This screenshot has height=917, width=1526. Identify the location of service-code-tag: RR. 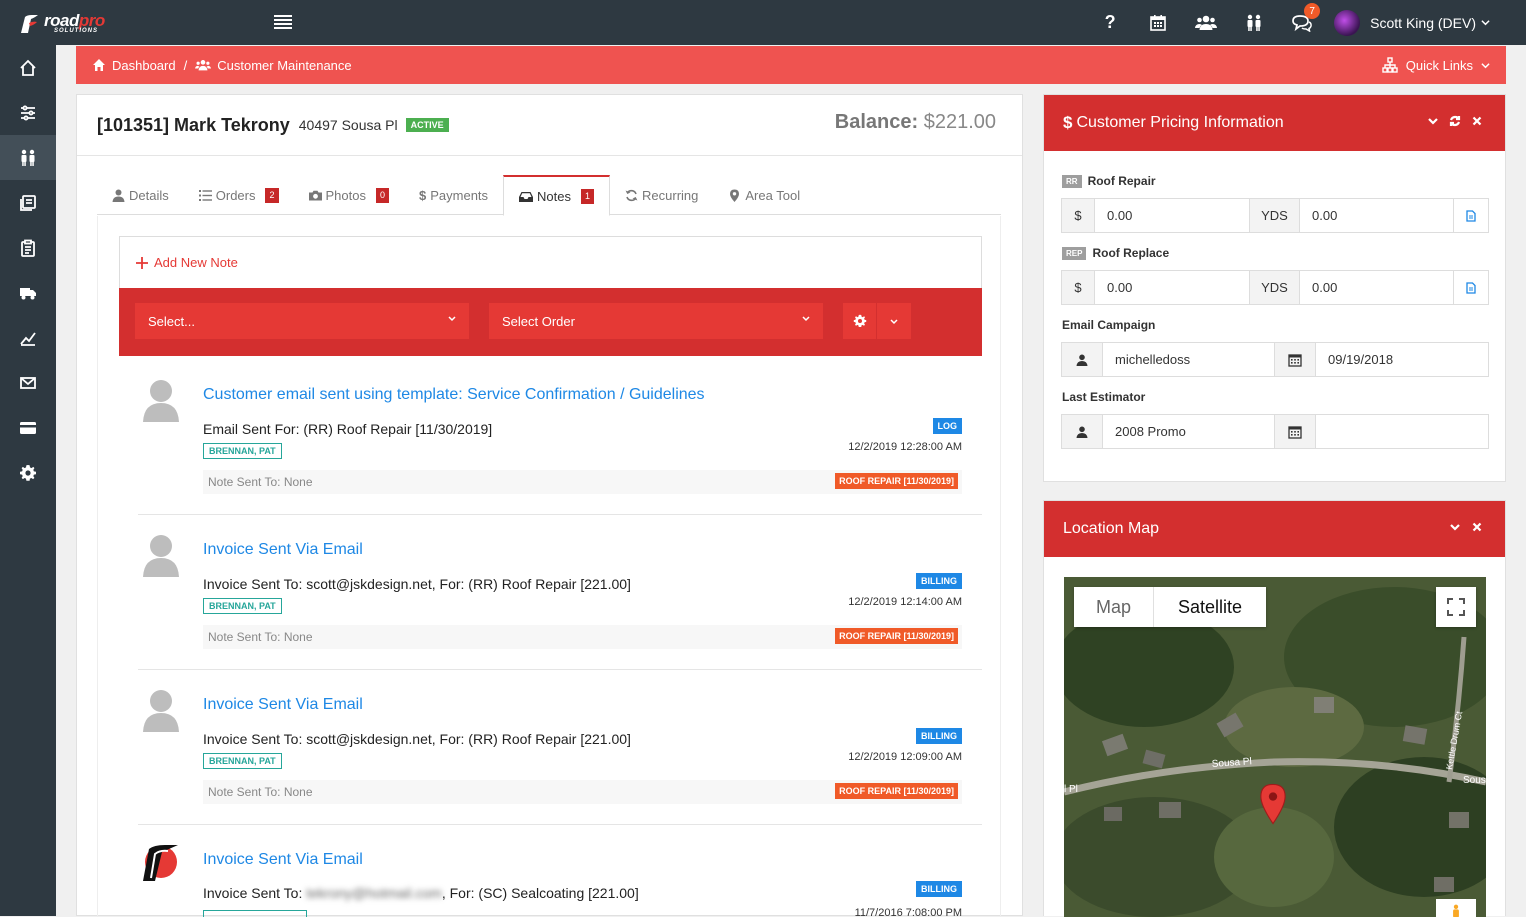
(1072, 181).